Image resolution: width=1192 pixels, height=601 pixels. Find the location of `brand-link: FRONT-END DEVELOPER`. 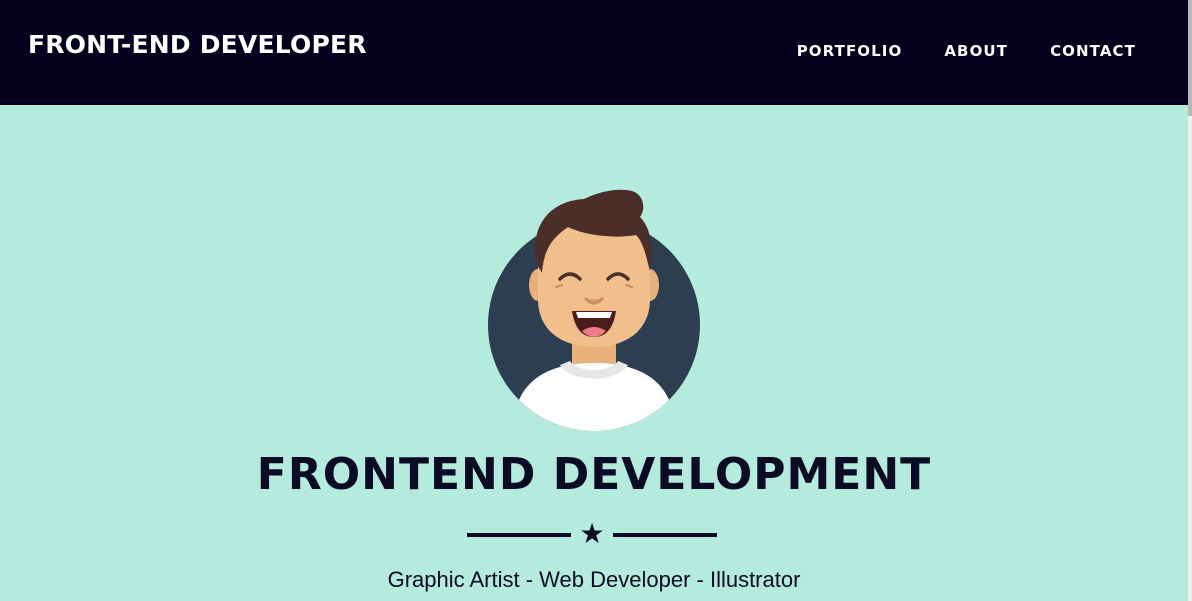

brand-link: FRONT-END DEVELOPER is located at coordinates (197, 45).